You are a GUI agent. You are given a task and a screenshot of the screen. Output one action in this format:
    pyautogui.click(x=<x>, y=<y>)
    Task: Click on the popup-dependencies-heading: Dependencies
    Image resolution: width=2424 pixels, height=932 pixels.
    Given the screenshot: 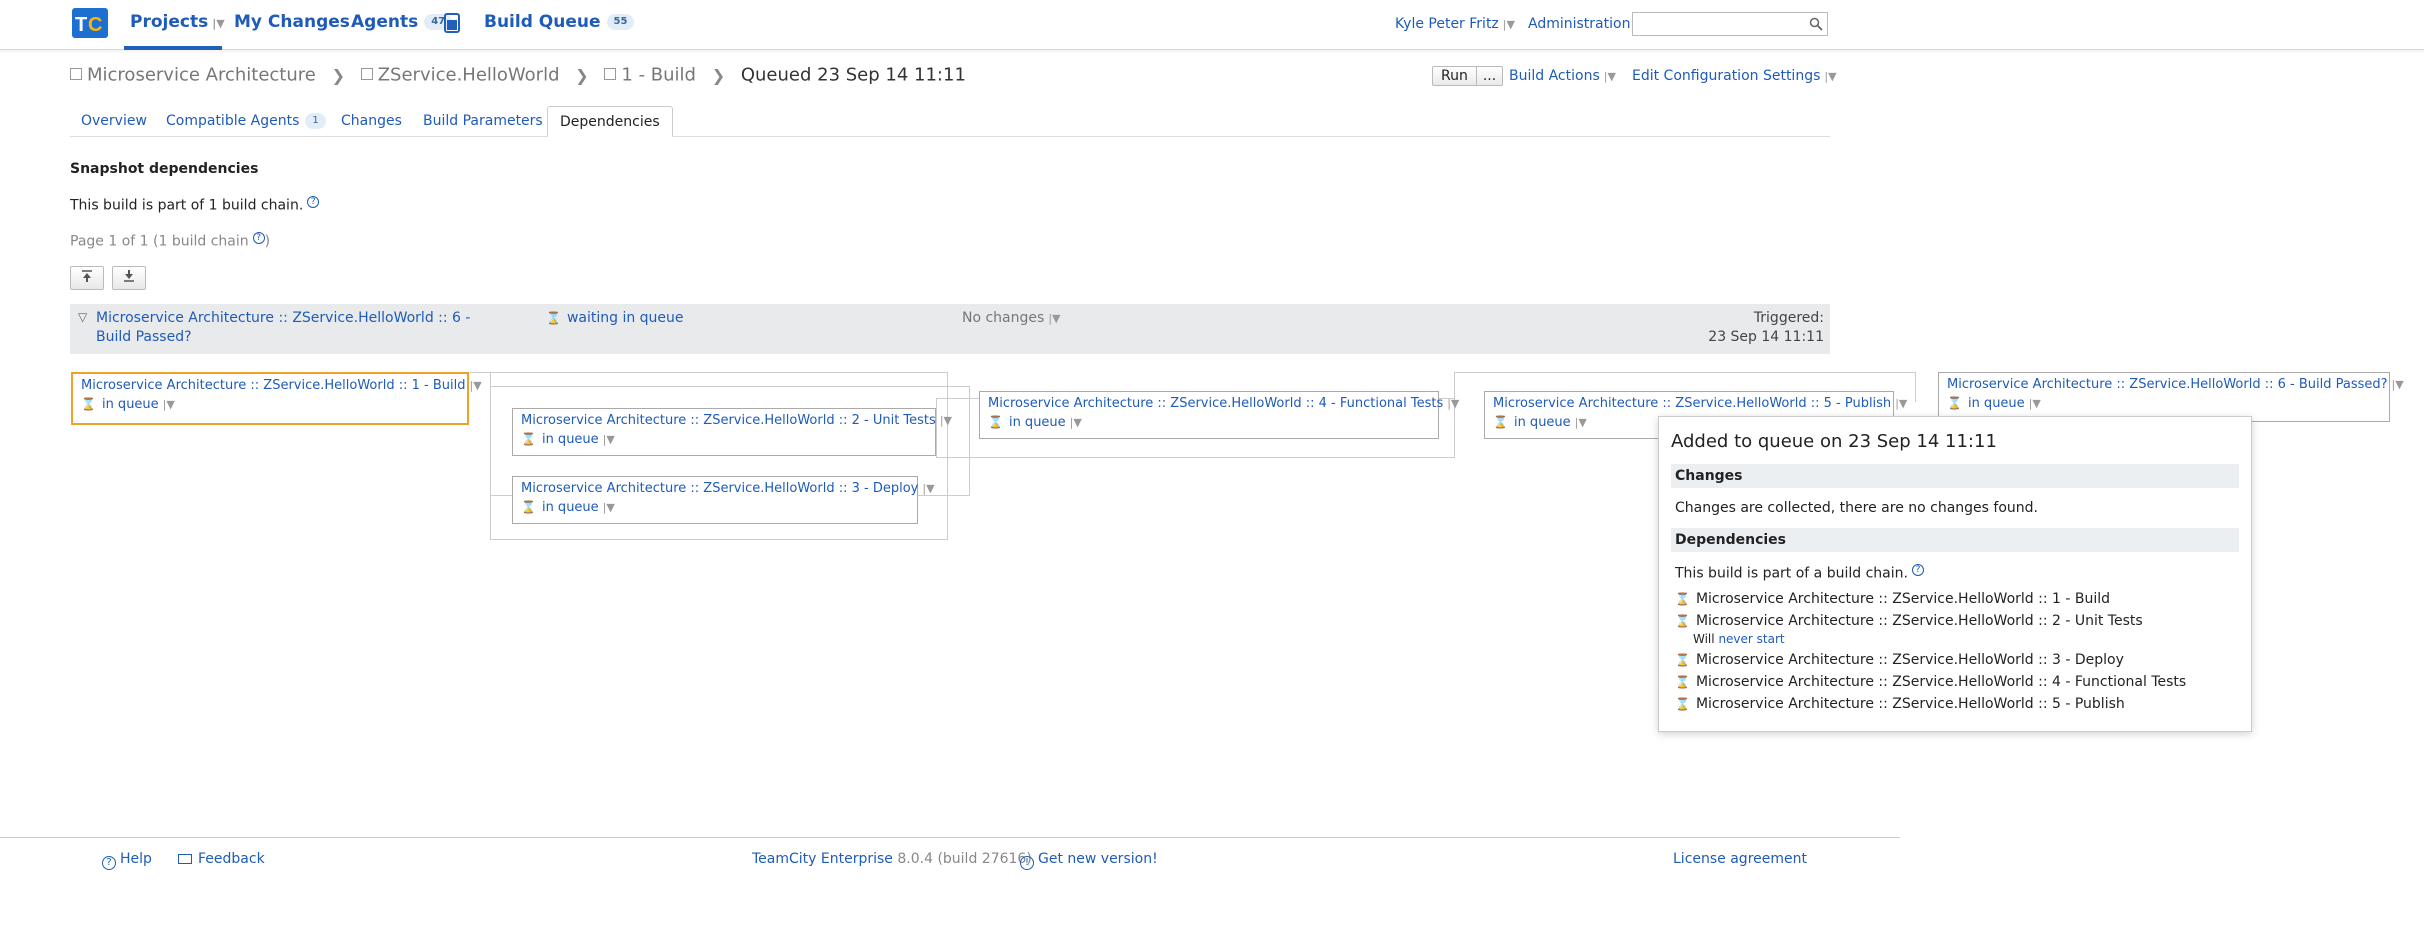 What is the action you would take?
    pyautogui.click(x=1955, y=540)
    